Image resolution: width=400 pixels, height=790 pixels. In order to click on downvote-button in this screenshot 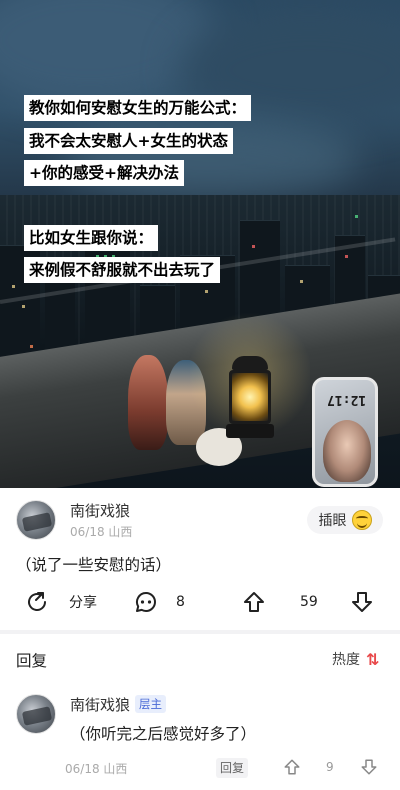, I will do `click(362, 602)`.